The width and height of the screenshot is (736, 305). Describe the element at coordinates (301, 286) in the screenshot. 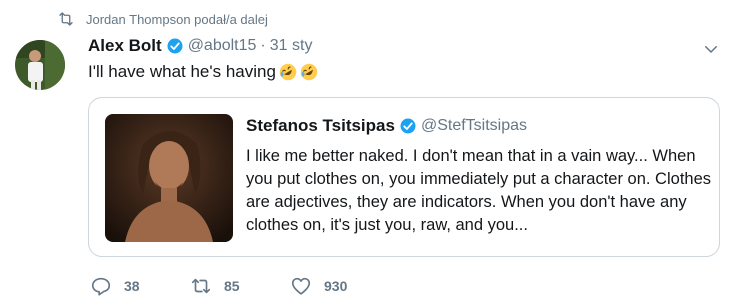

I see `heart-icon` at that location.